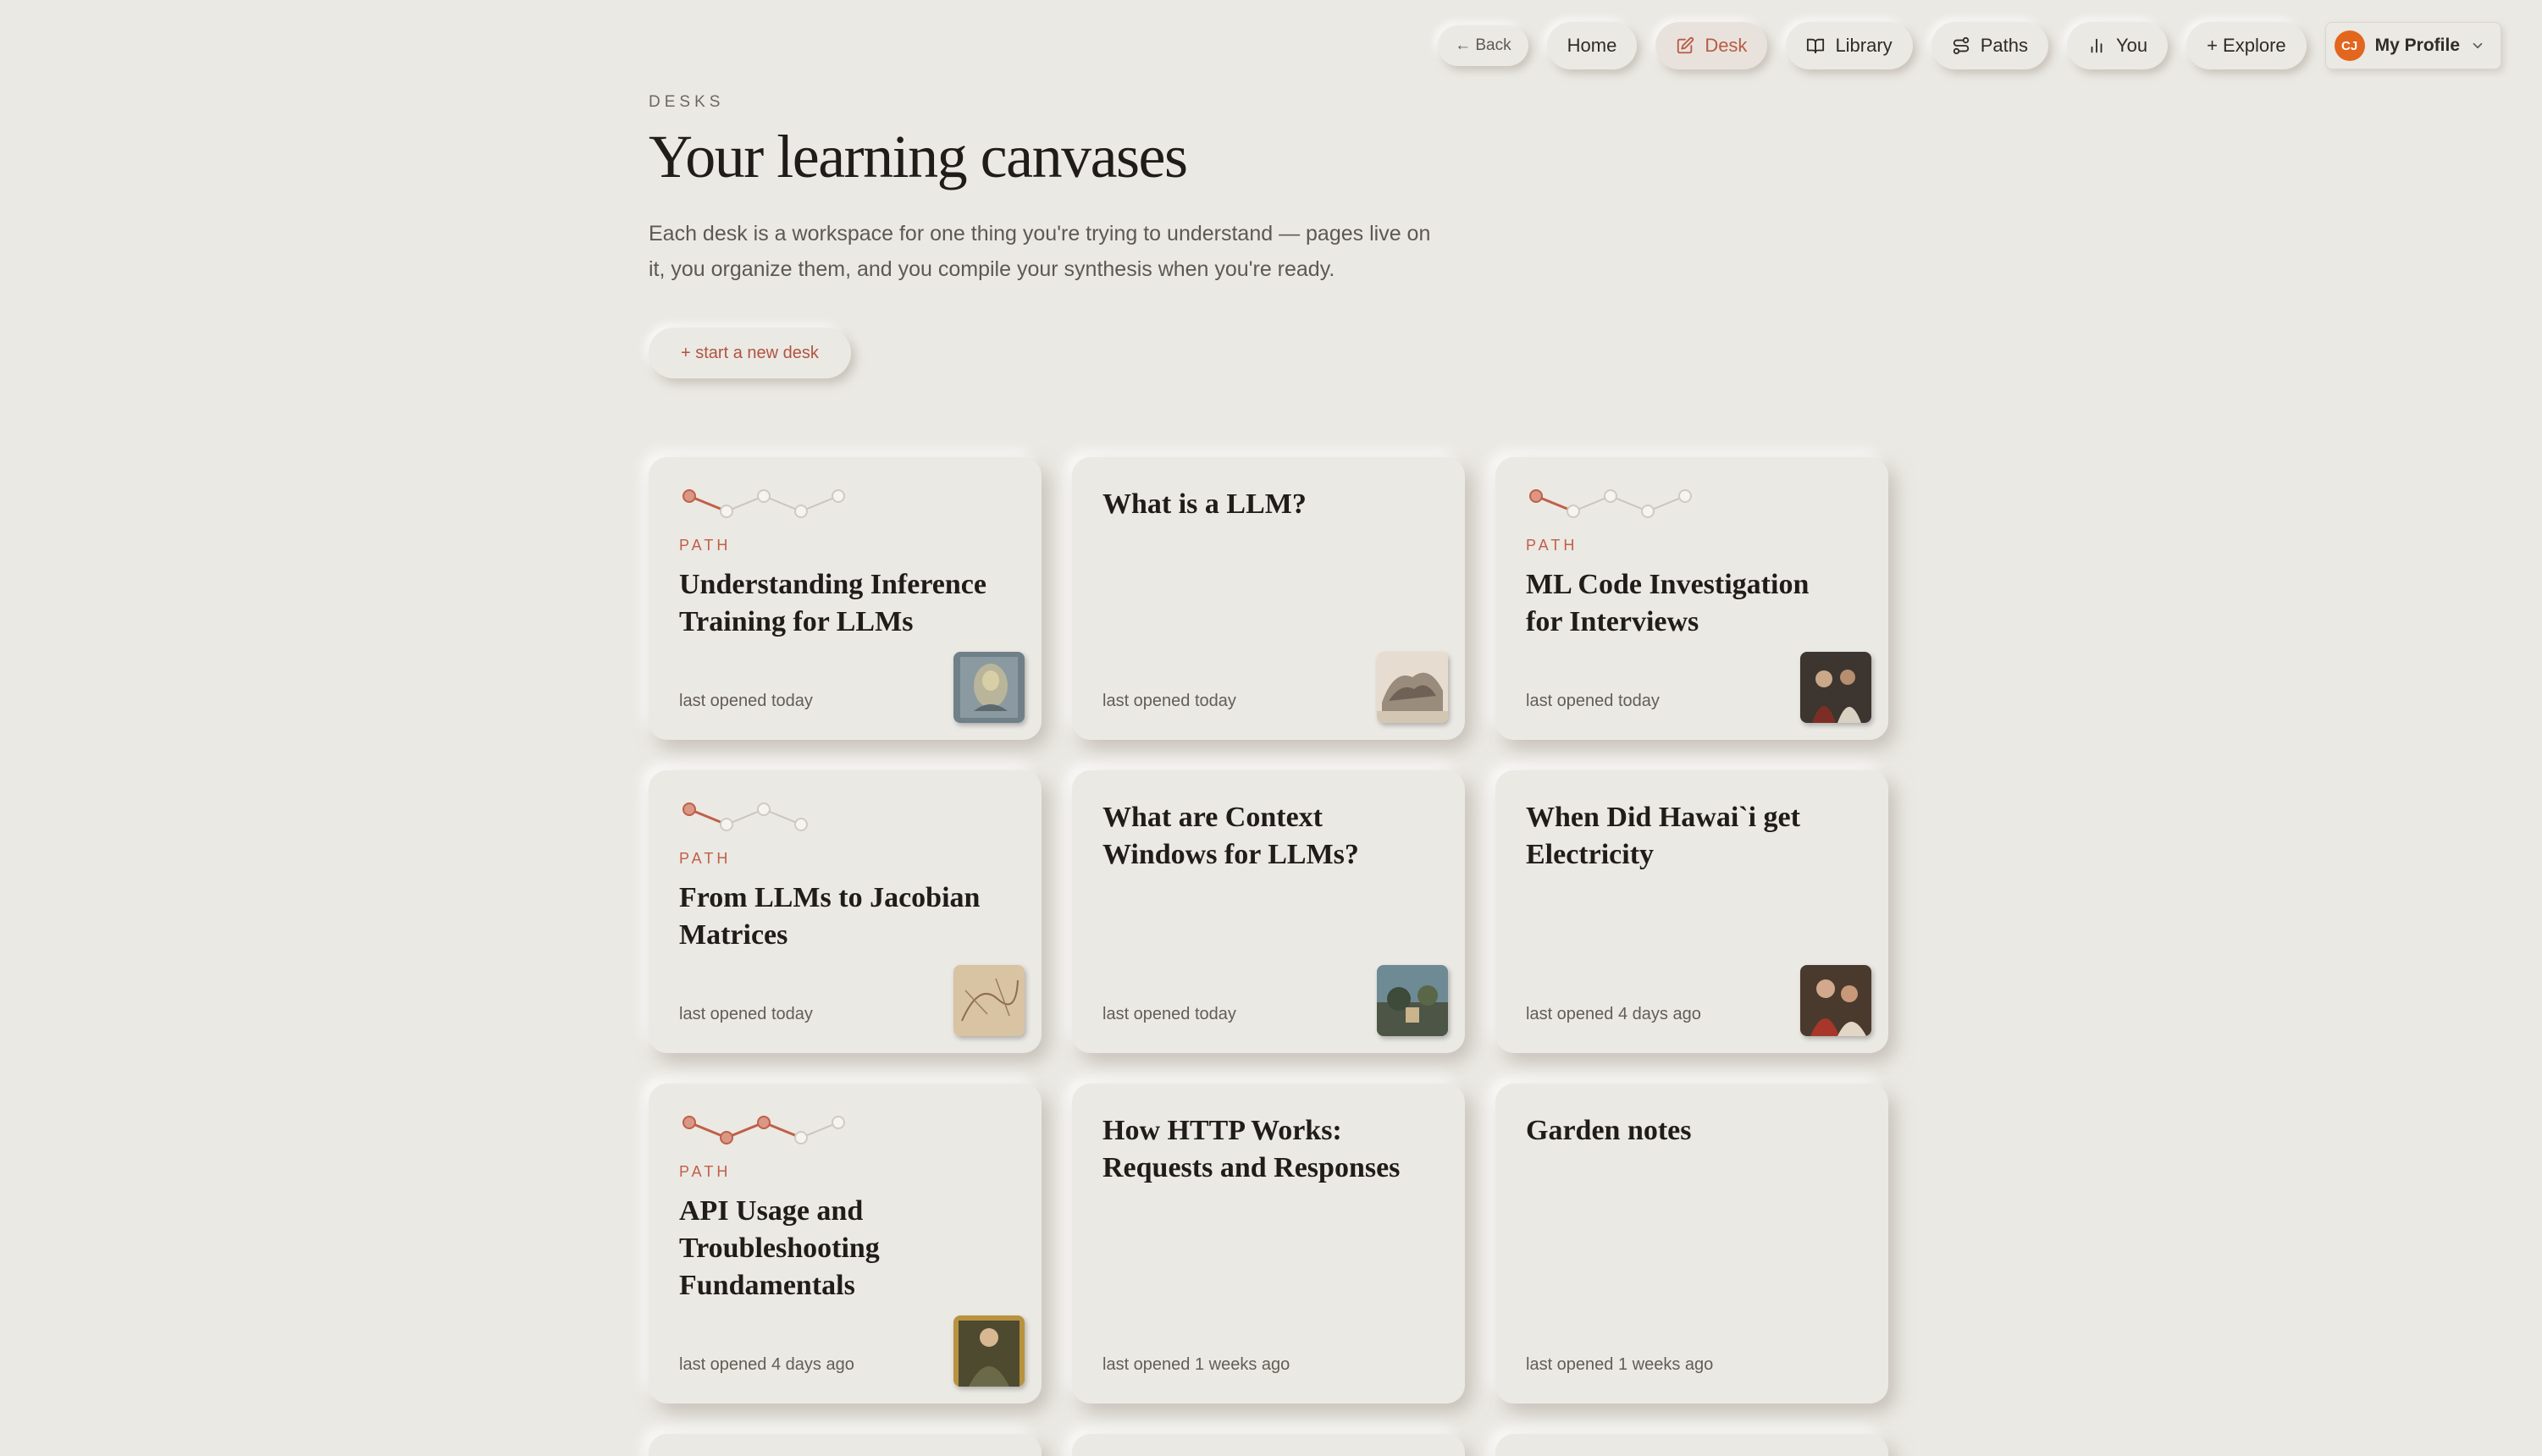  I want to click on section-eyebrow: DESKS, so click(687, 102).